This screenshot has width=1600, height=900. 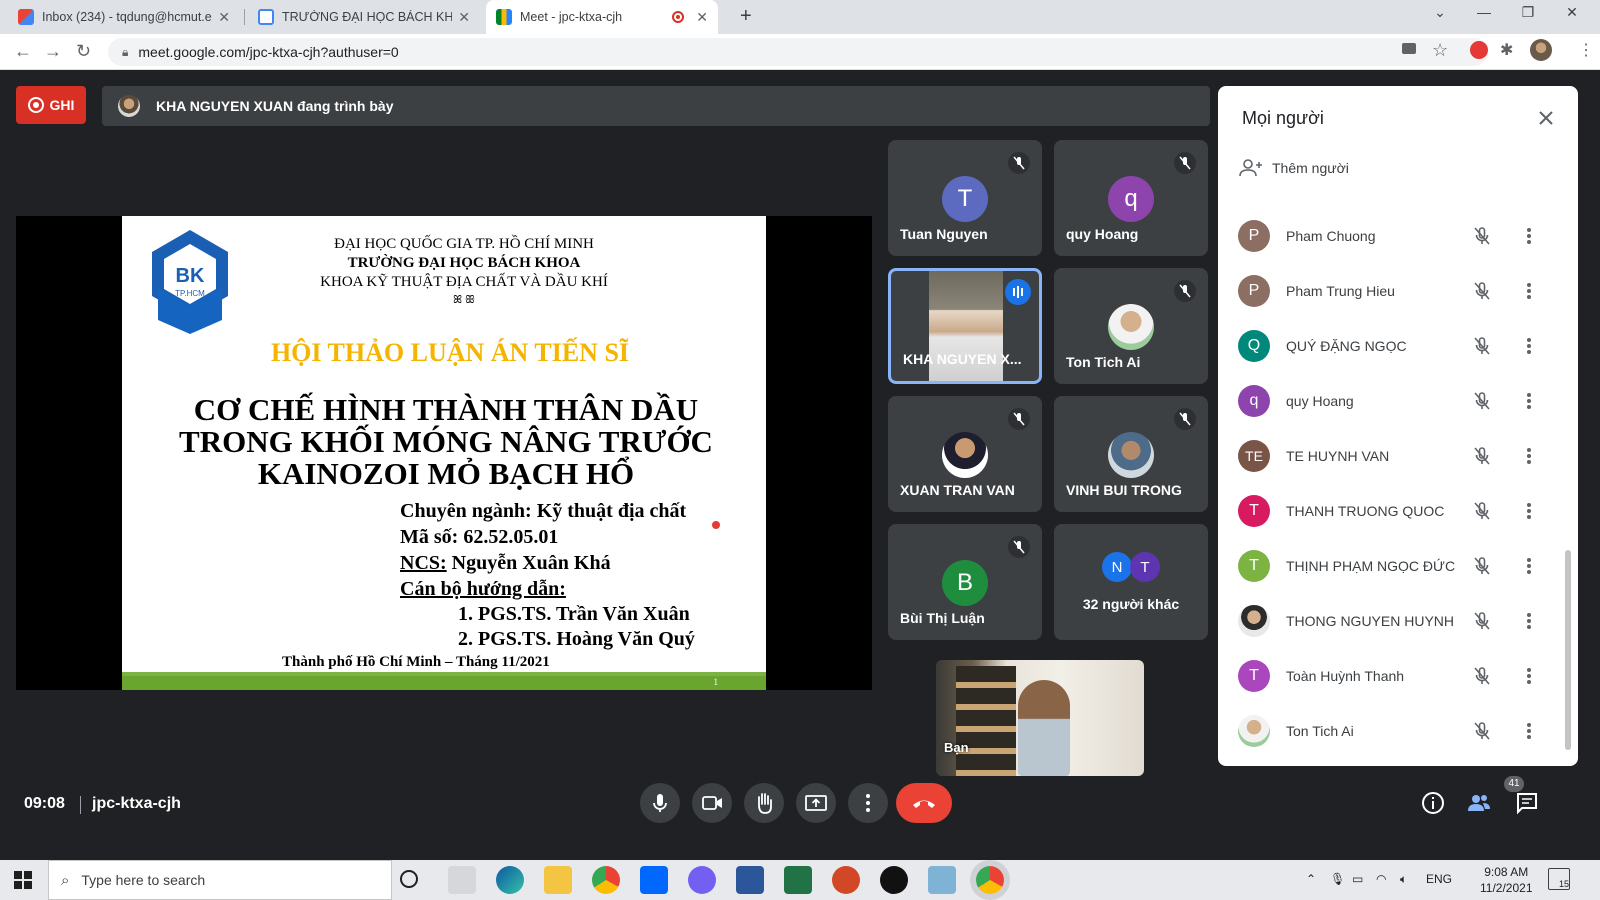 I want to click on end-call-button, so click(x=924, y=803).